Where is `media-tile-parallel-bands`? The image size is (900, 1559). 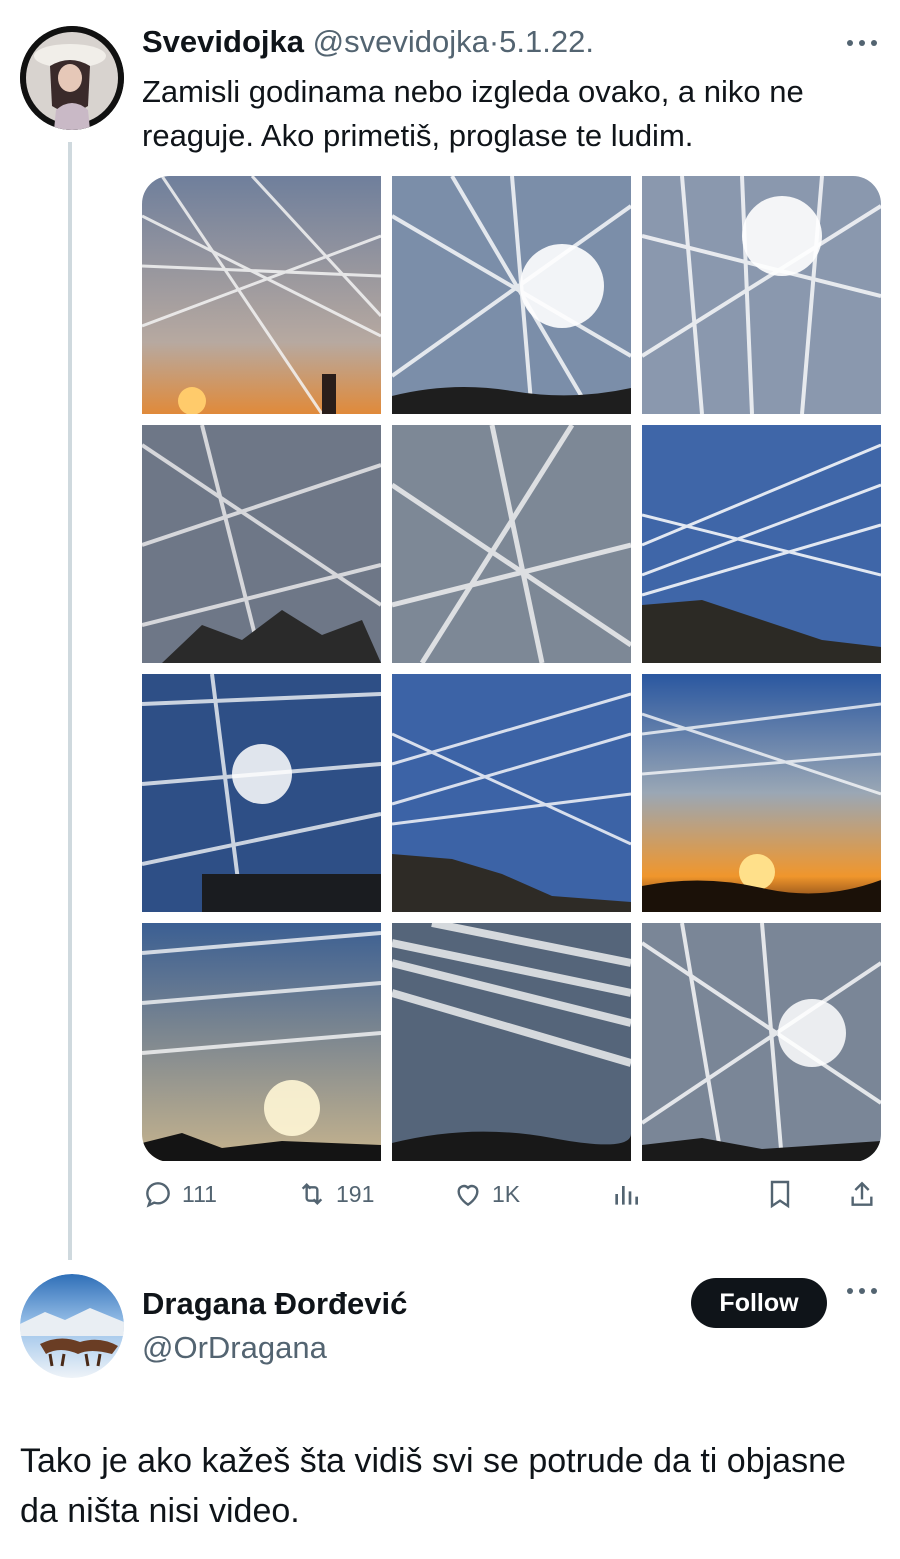 media-tile-parallel-bands is located at coordinates (511, 1042).